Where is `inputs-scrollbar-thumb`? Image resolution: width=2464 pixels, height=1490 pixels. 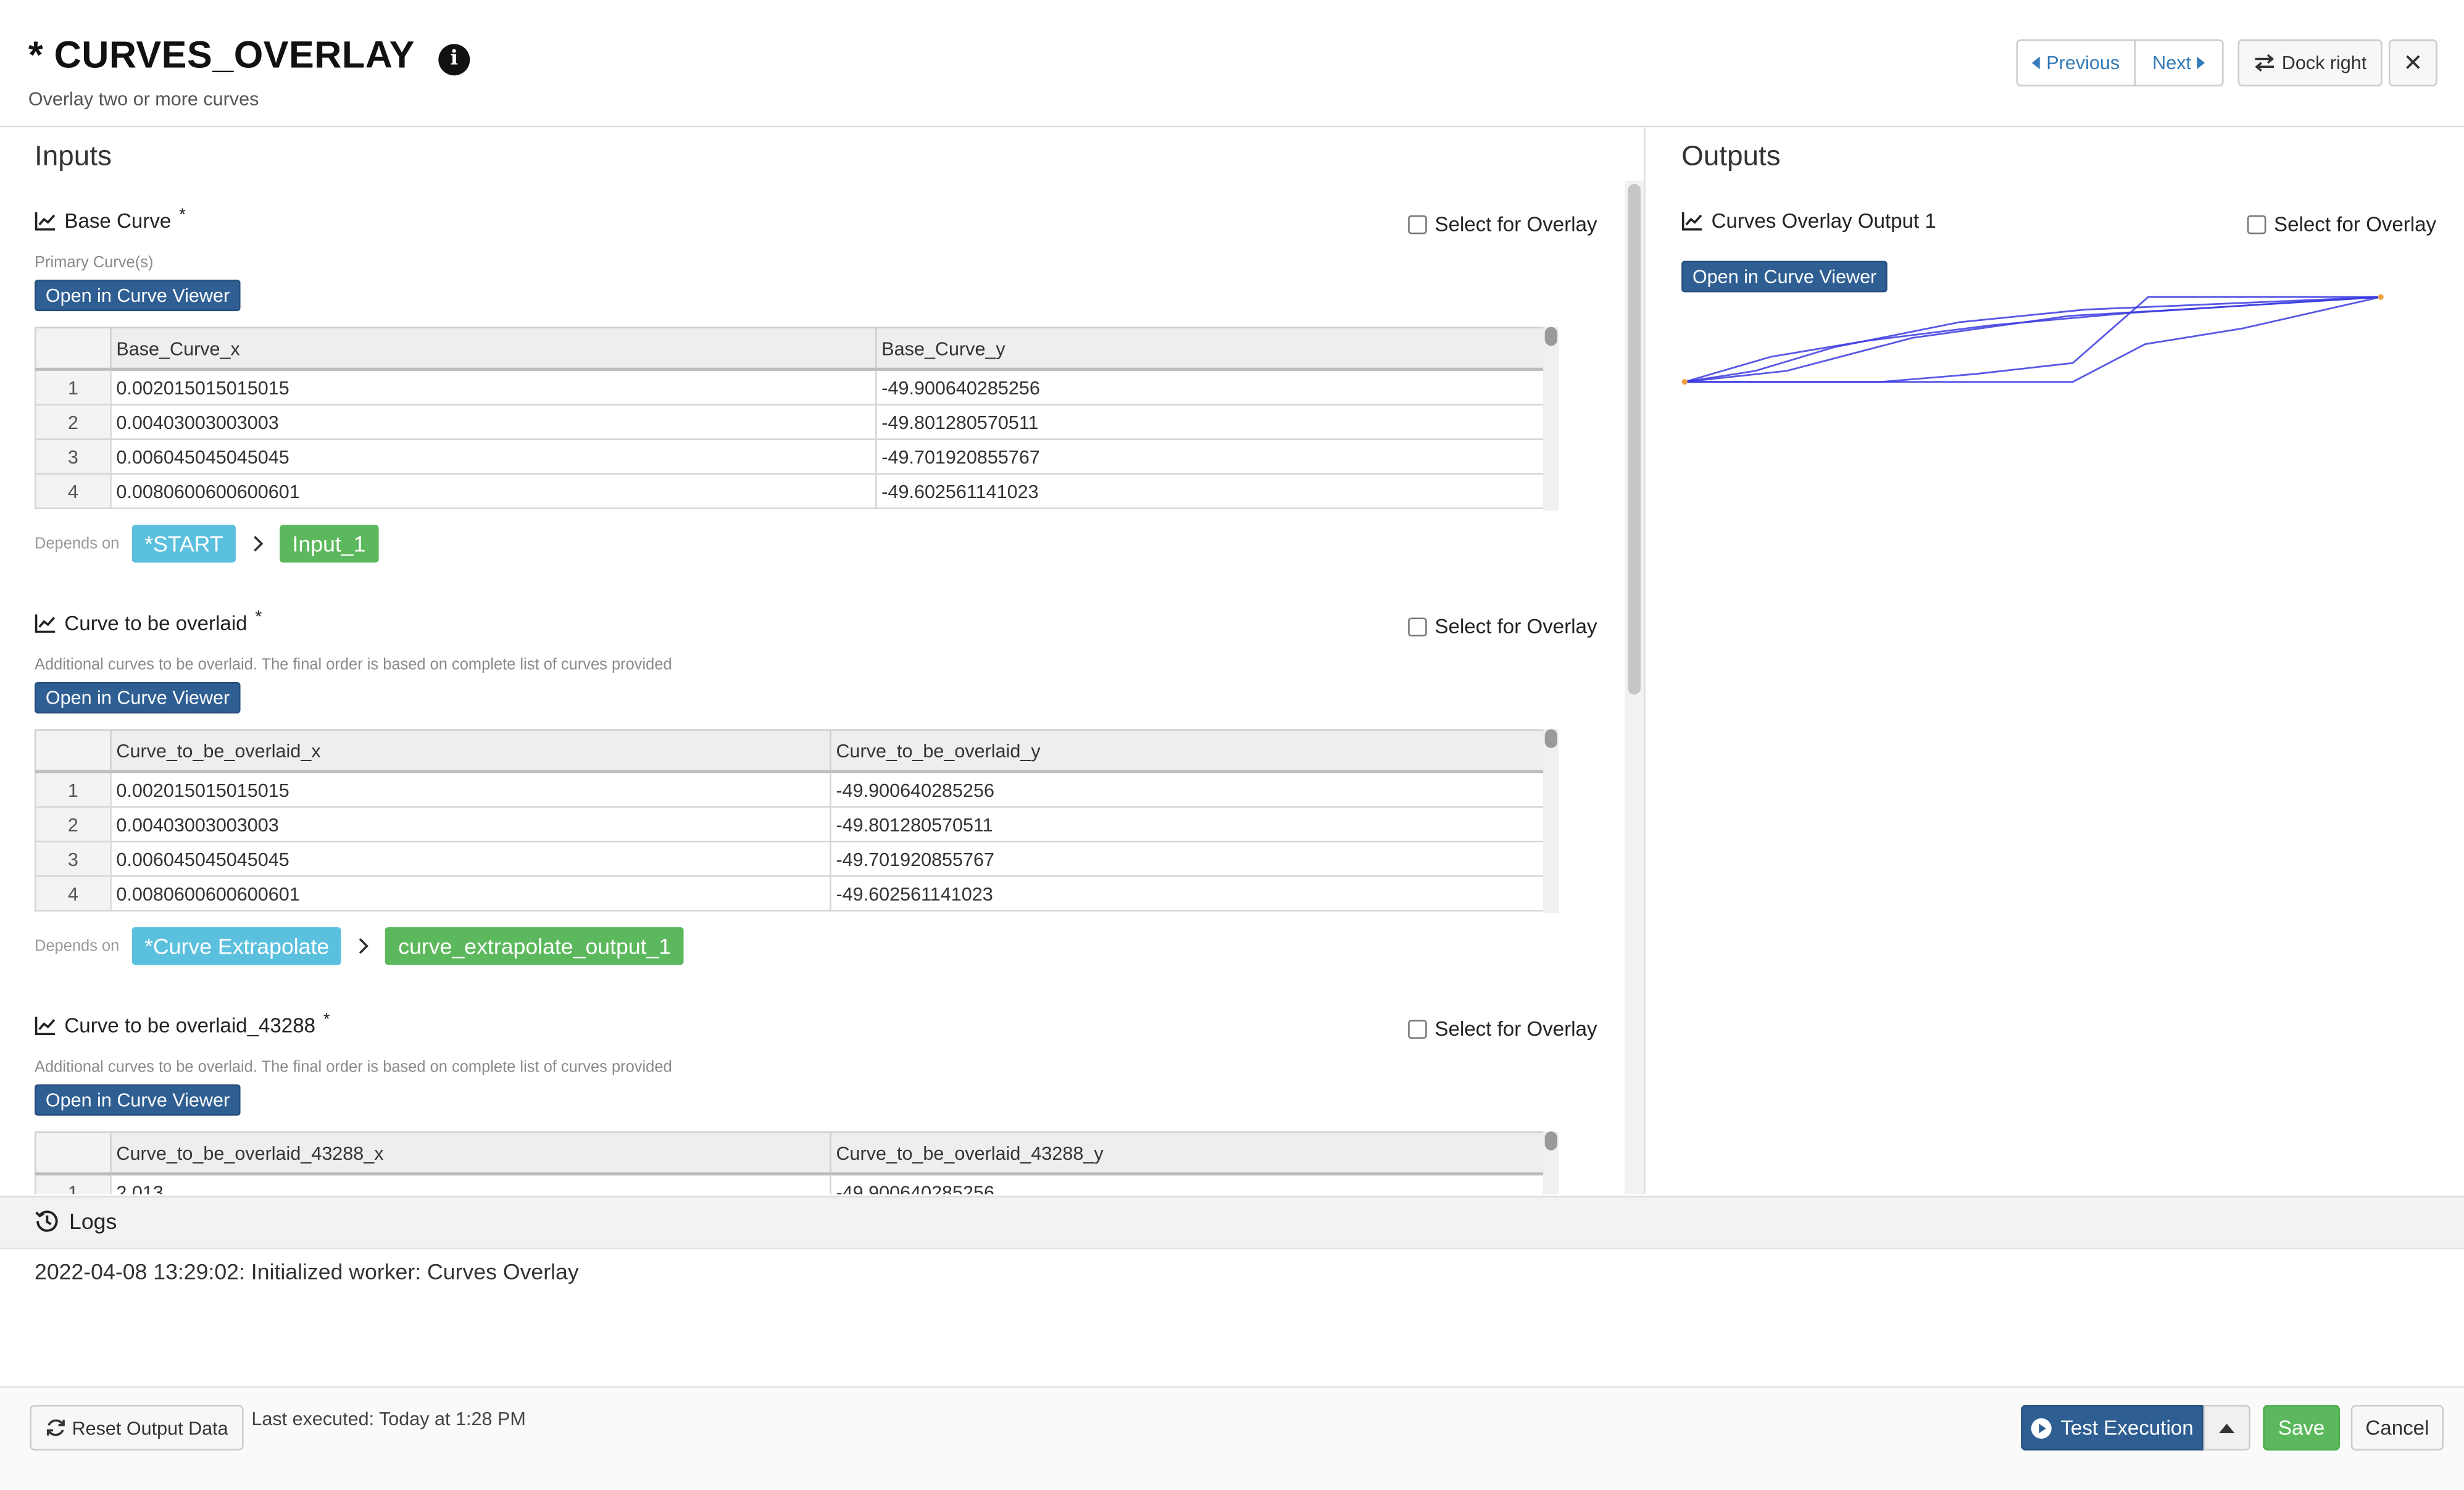 inputs-scrollbar-thumb is located at coordinates (1634, 439).